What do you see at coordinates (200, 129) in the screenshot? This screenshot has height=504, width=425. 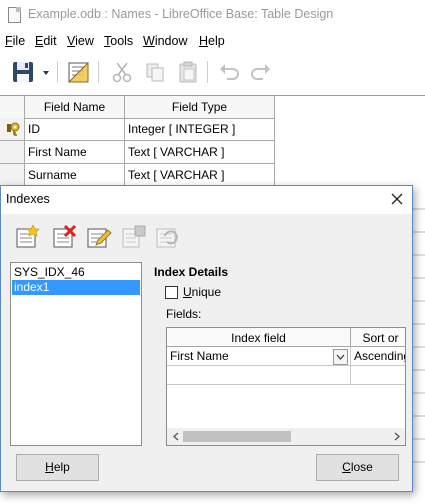 I see `field-type-cell: Integer [ INTEGER ]` at bounding box center [200, 129].